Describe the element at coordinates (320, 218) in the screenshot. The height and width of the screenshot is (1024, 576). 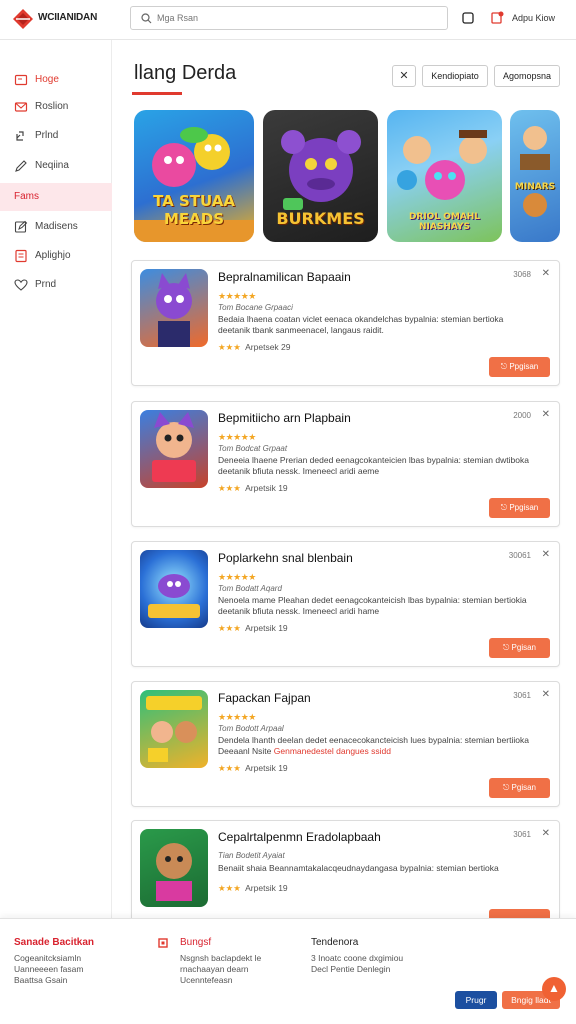
I see `featured-caption: BURKMES` at that location.